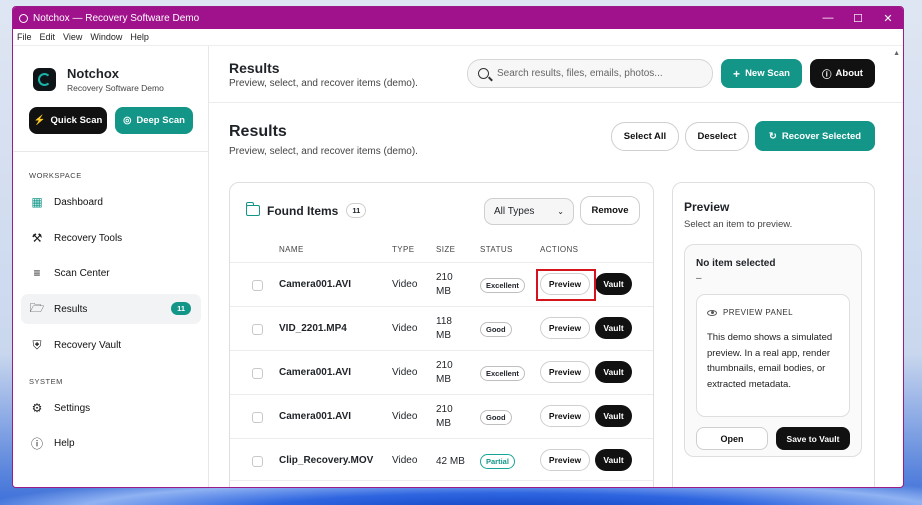  Describe the element at coordinates (849, 73) in the screenshot. I see `about-label: About` at that location.